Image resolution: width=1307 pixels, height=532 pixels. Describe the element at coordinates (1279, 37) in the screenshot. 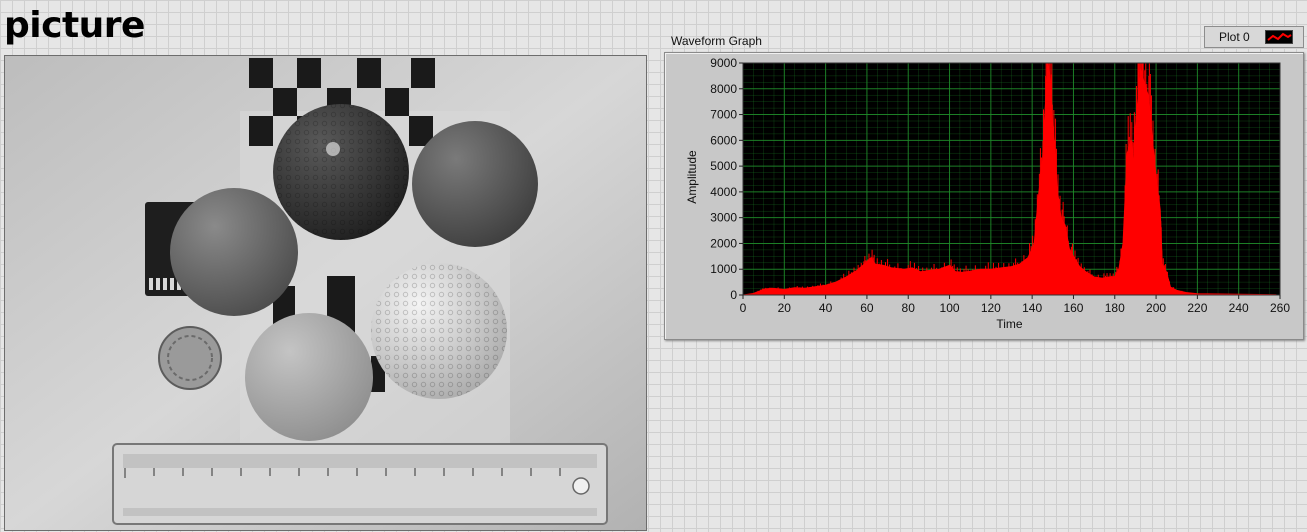

I see `legend-swatch-icon` at that location.